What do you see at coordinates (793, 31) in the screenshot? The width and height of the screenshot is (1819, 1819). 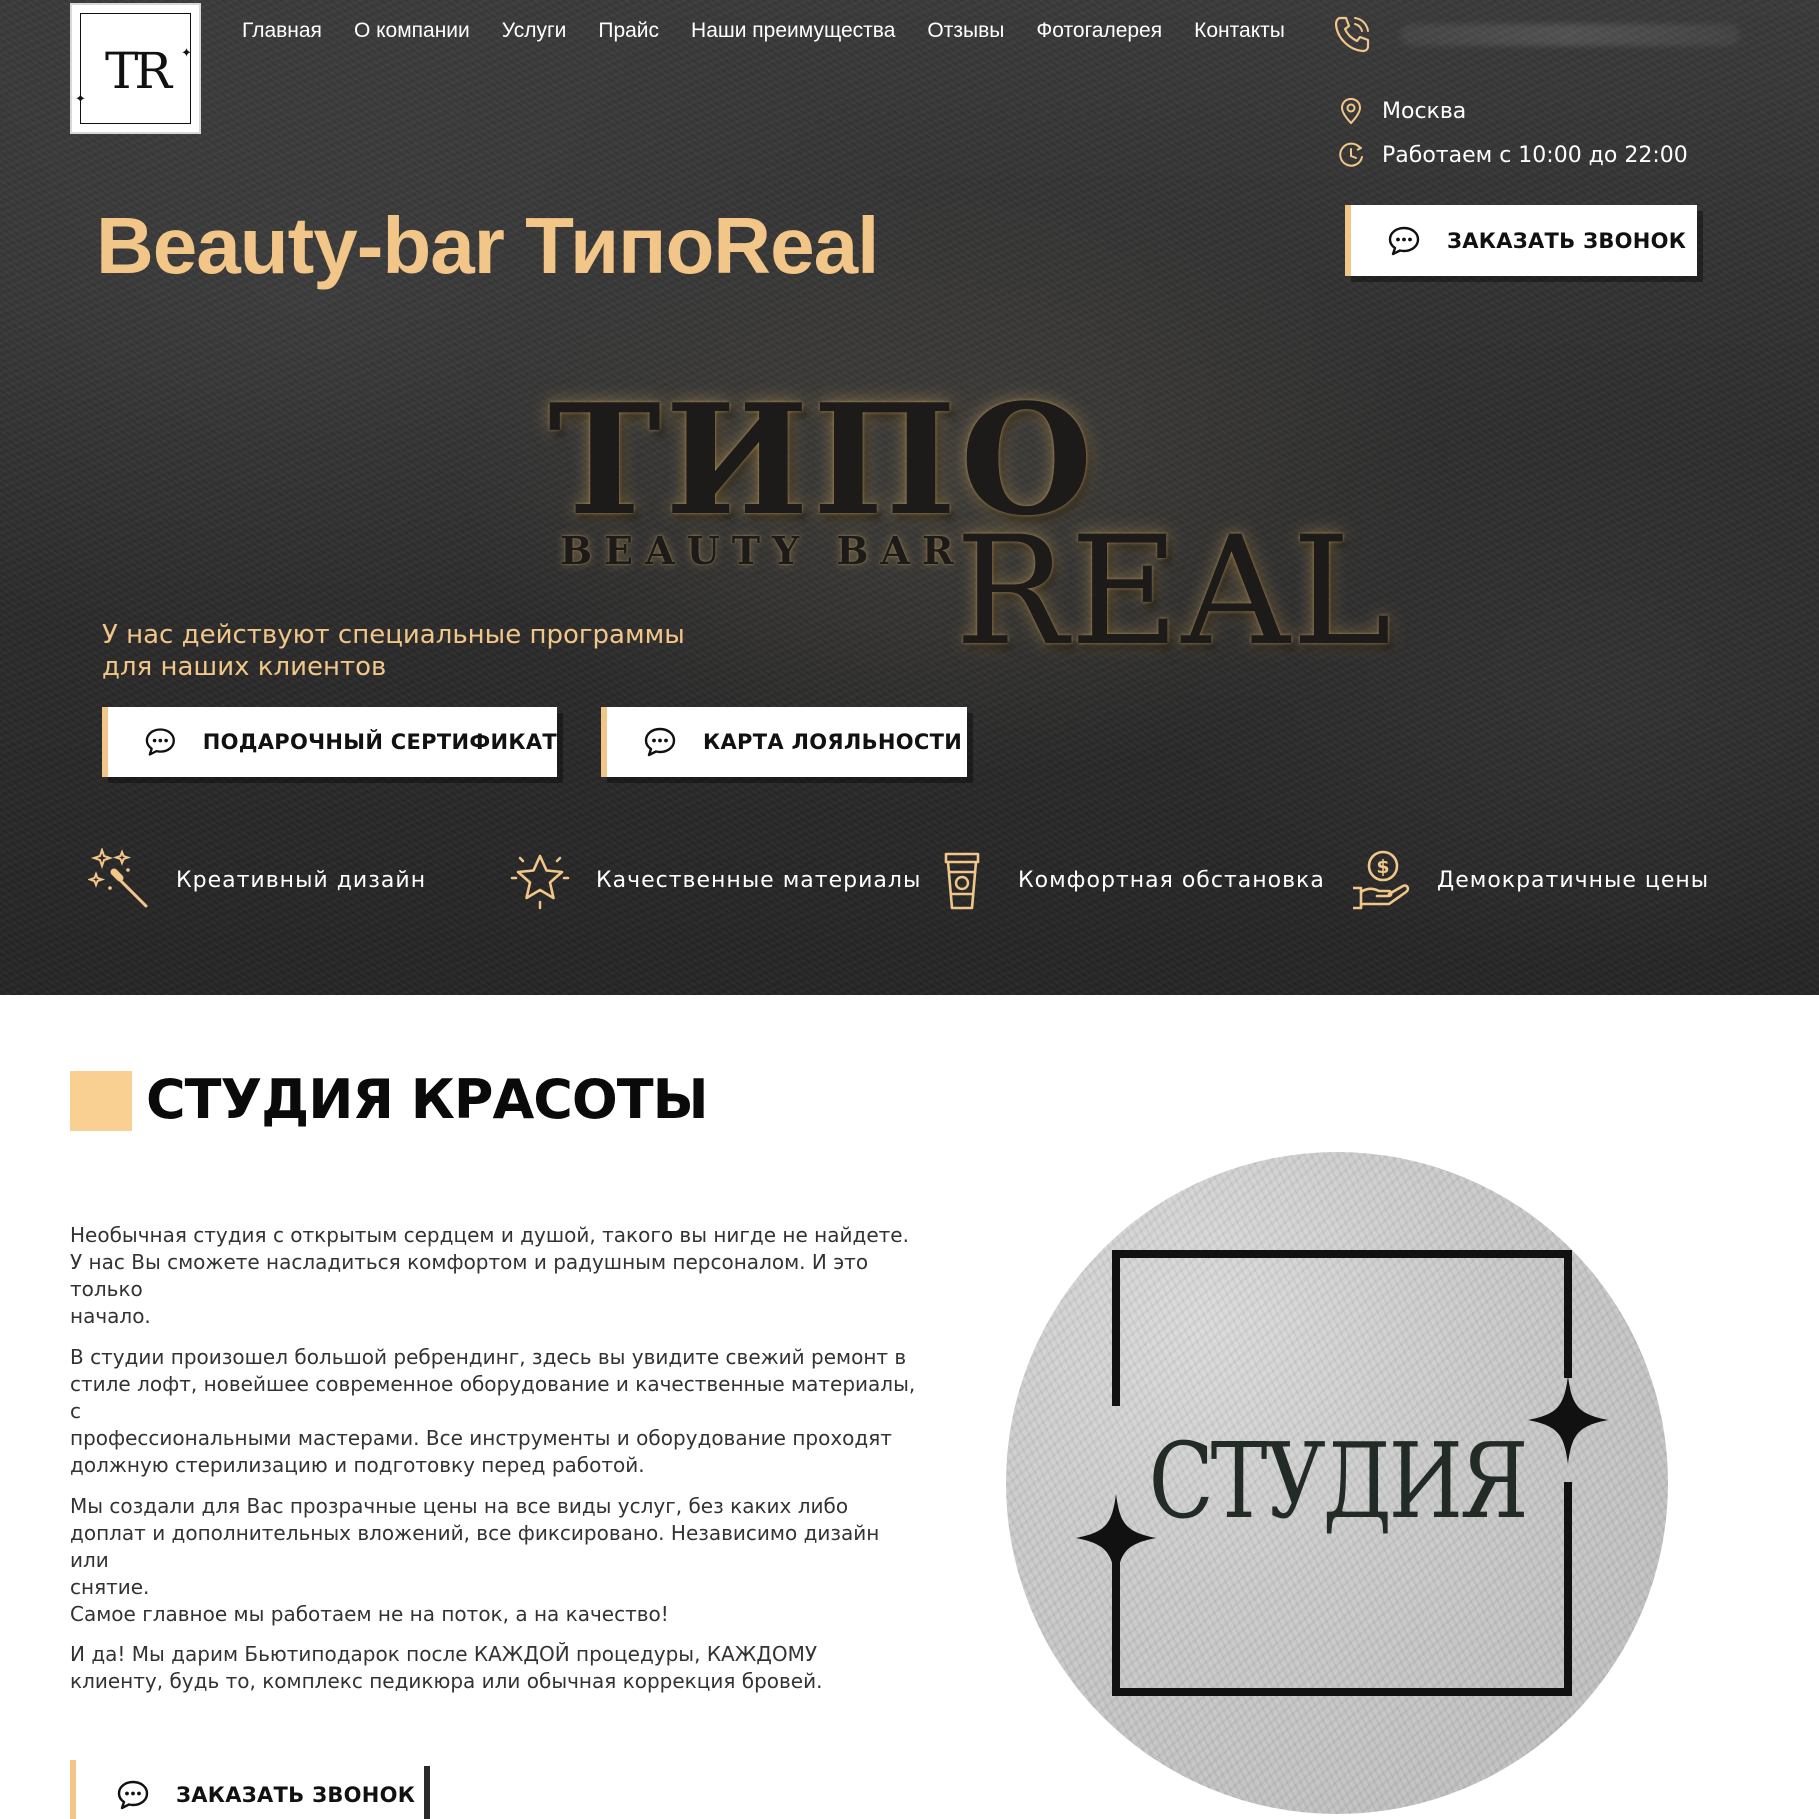 I see `nav-item-advantages: Наши преимущества` at bounding box center [793, 31].